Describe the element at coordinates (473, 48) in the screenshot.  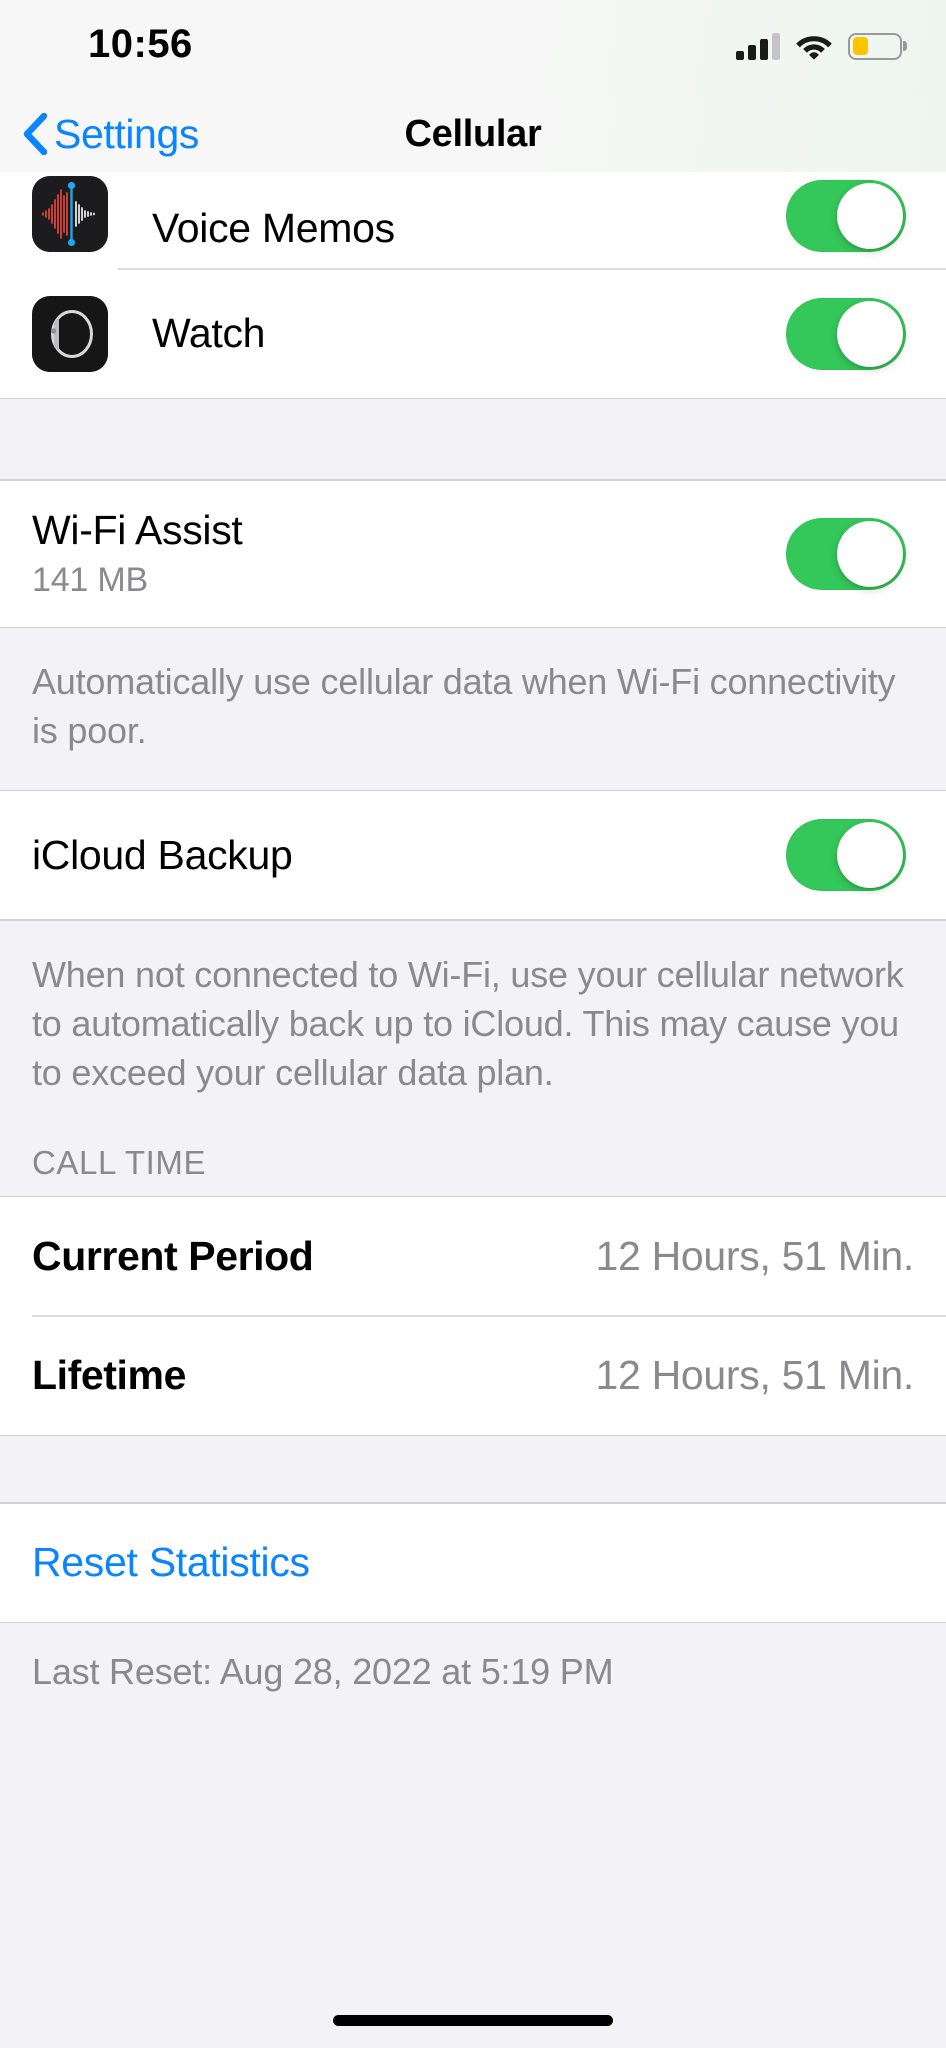
I see `status-bar: 10:56` at that location.